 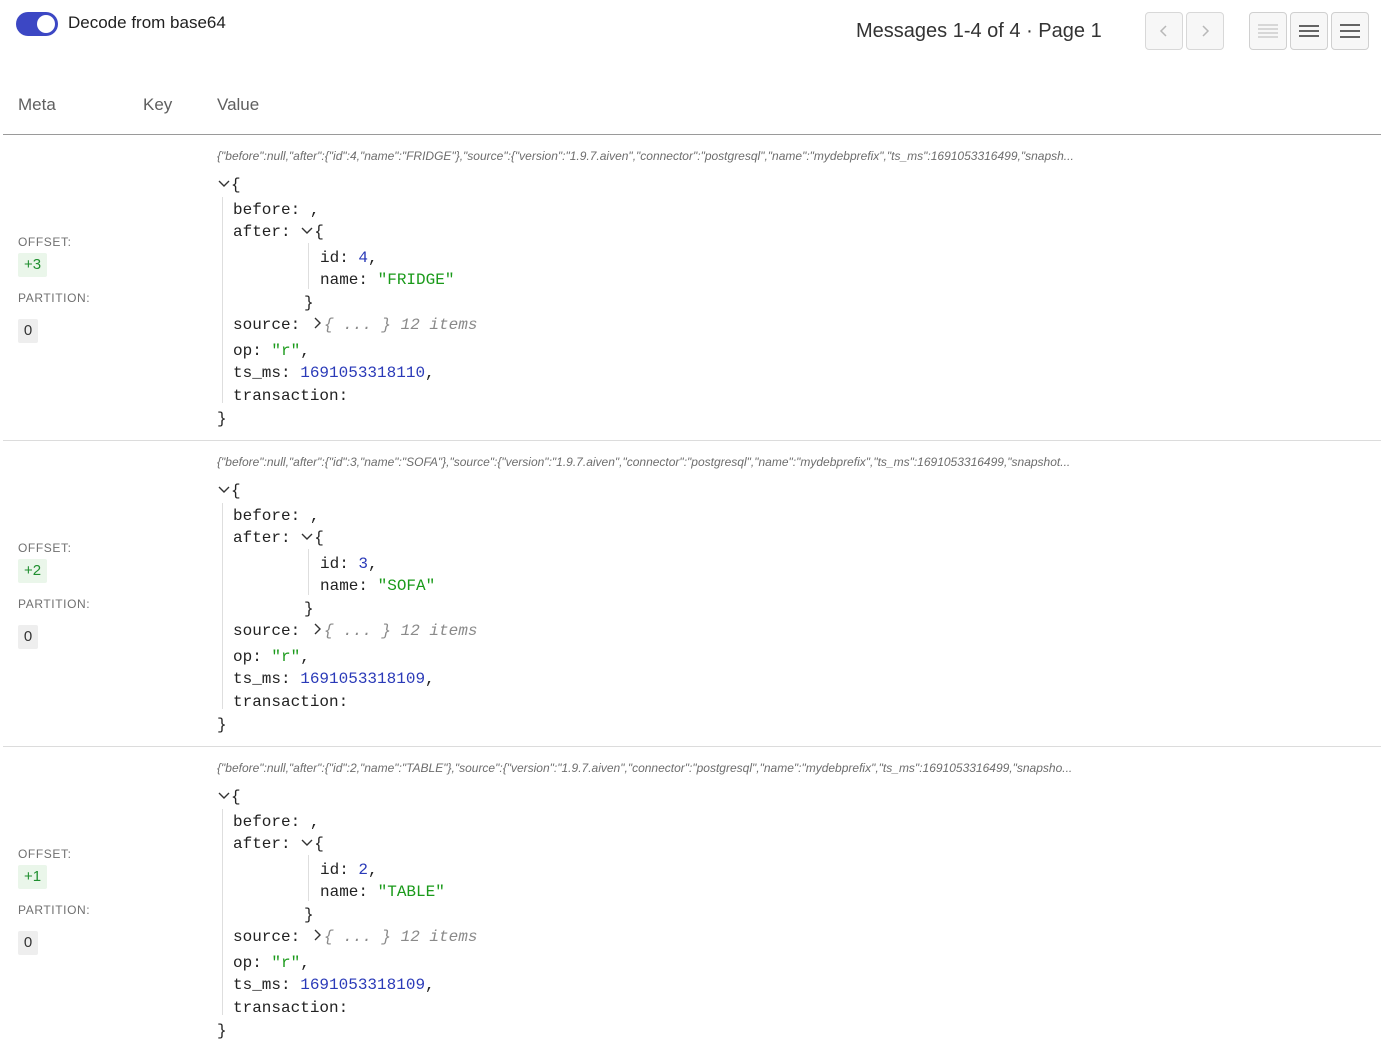 I want to click on json-value-id: 2, so click(x=363, y=870).